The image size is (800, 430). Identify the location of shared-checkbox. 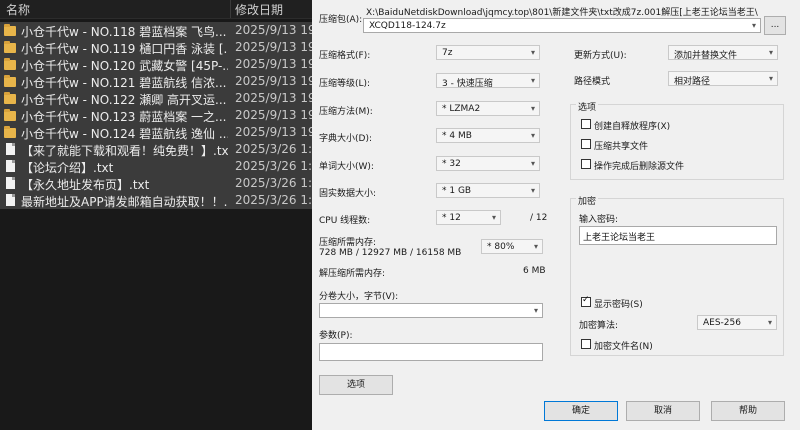
(586, 144).